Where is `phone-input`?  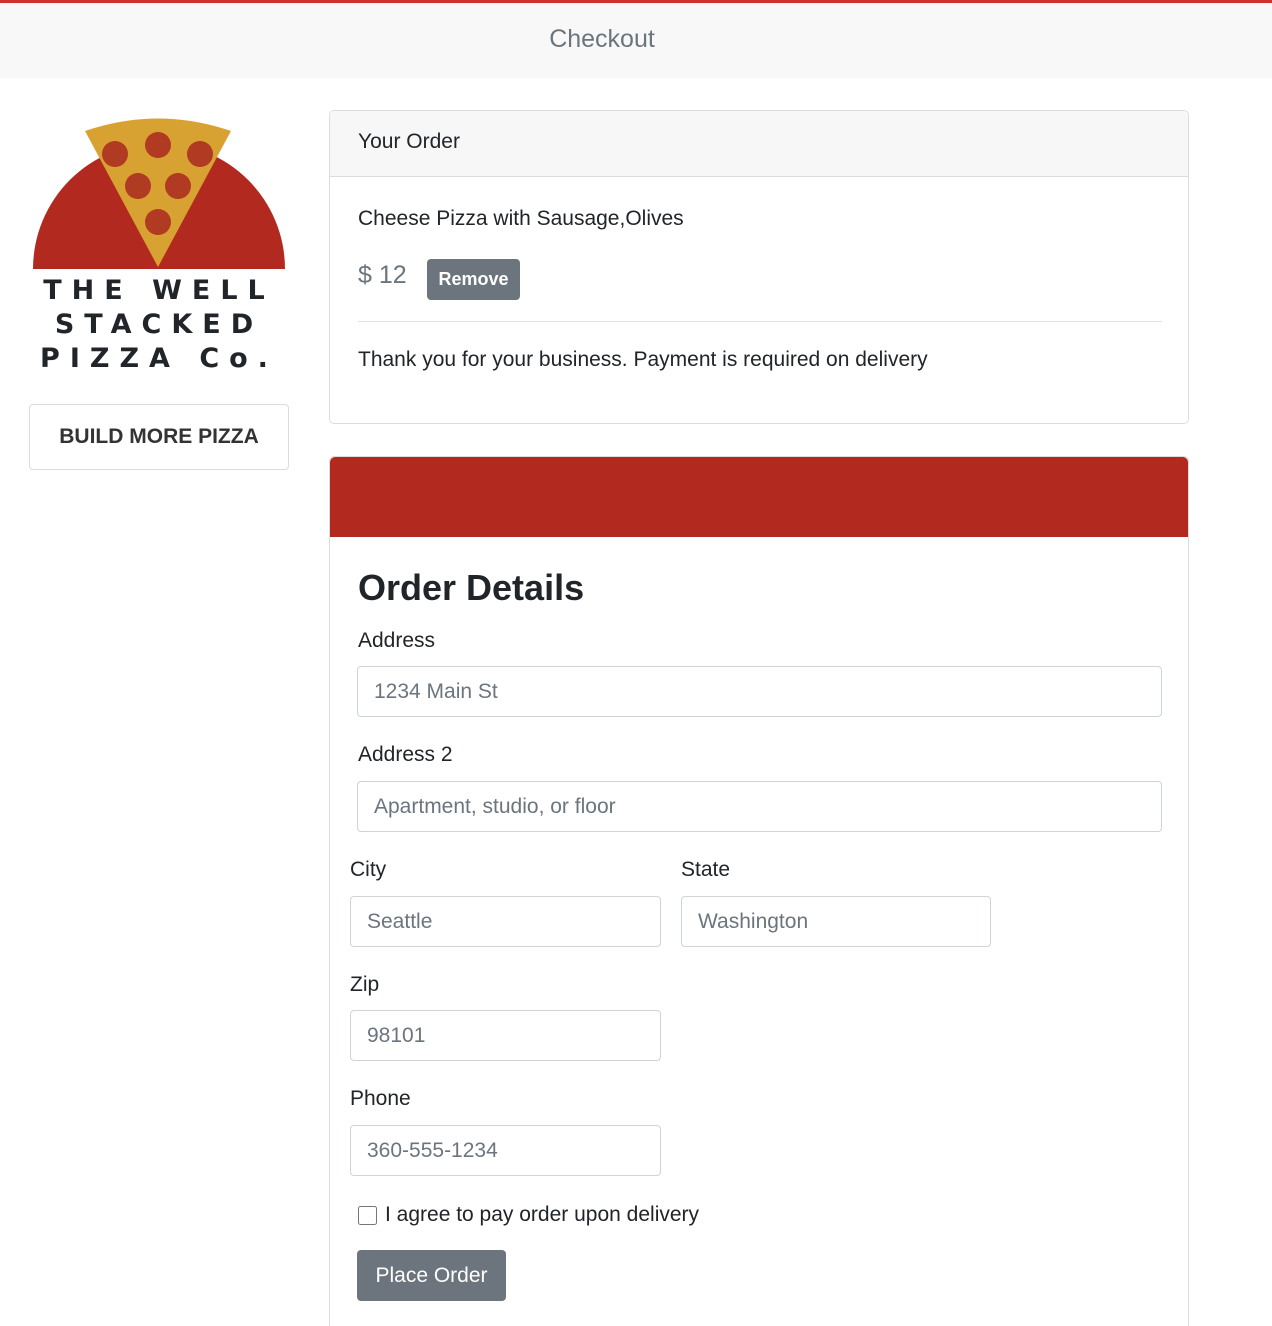 phone-input is located at coordinates (505, 1150).